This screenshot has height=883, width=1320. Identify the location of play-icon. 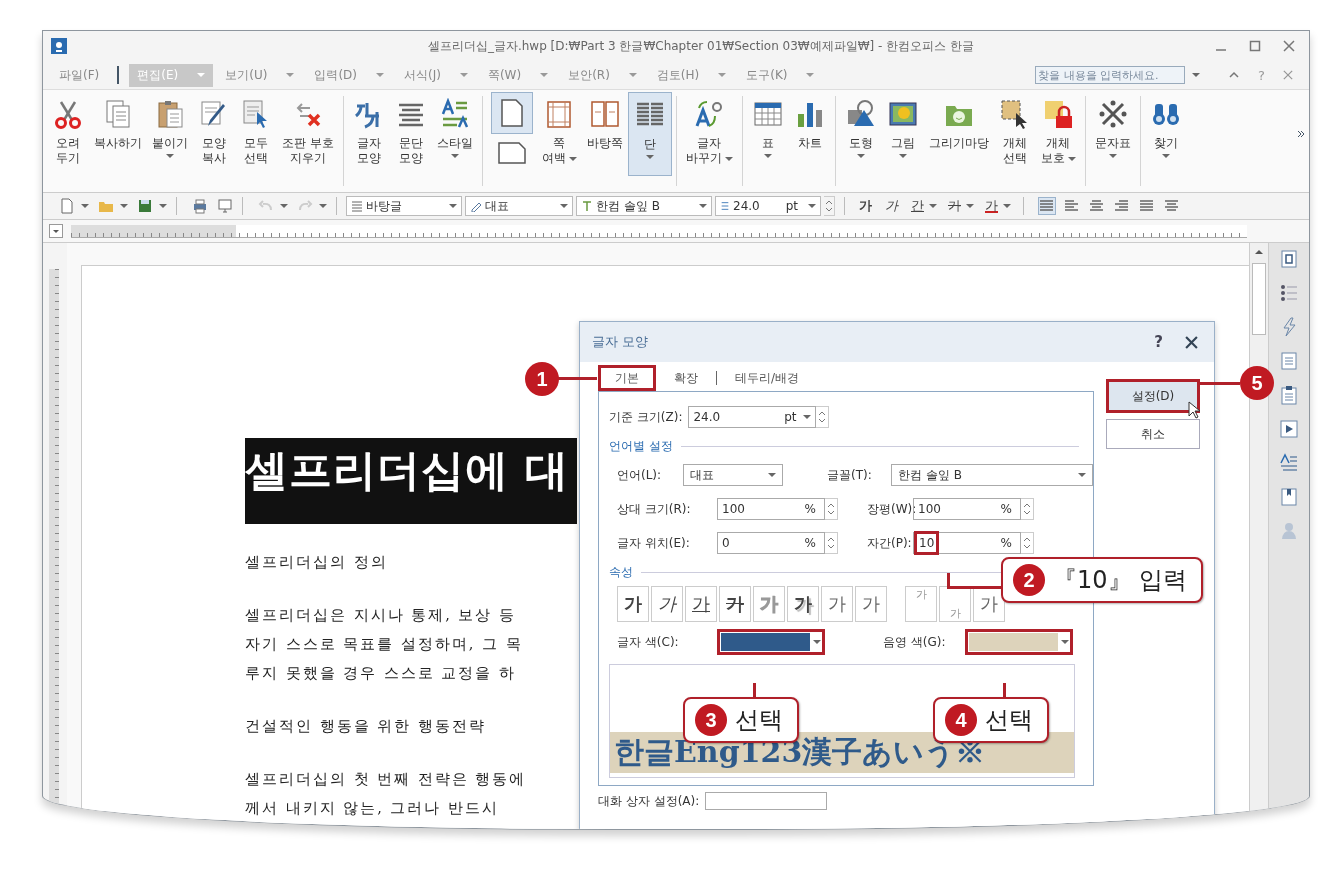
(1289, 429).